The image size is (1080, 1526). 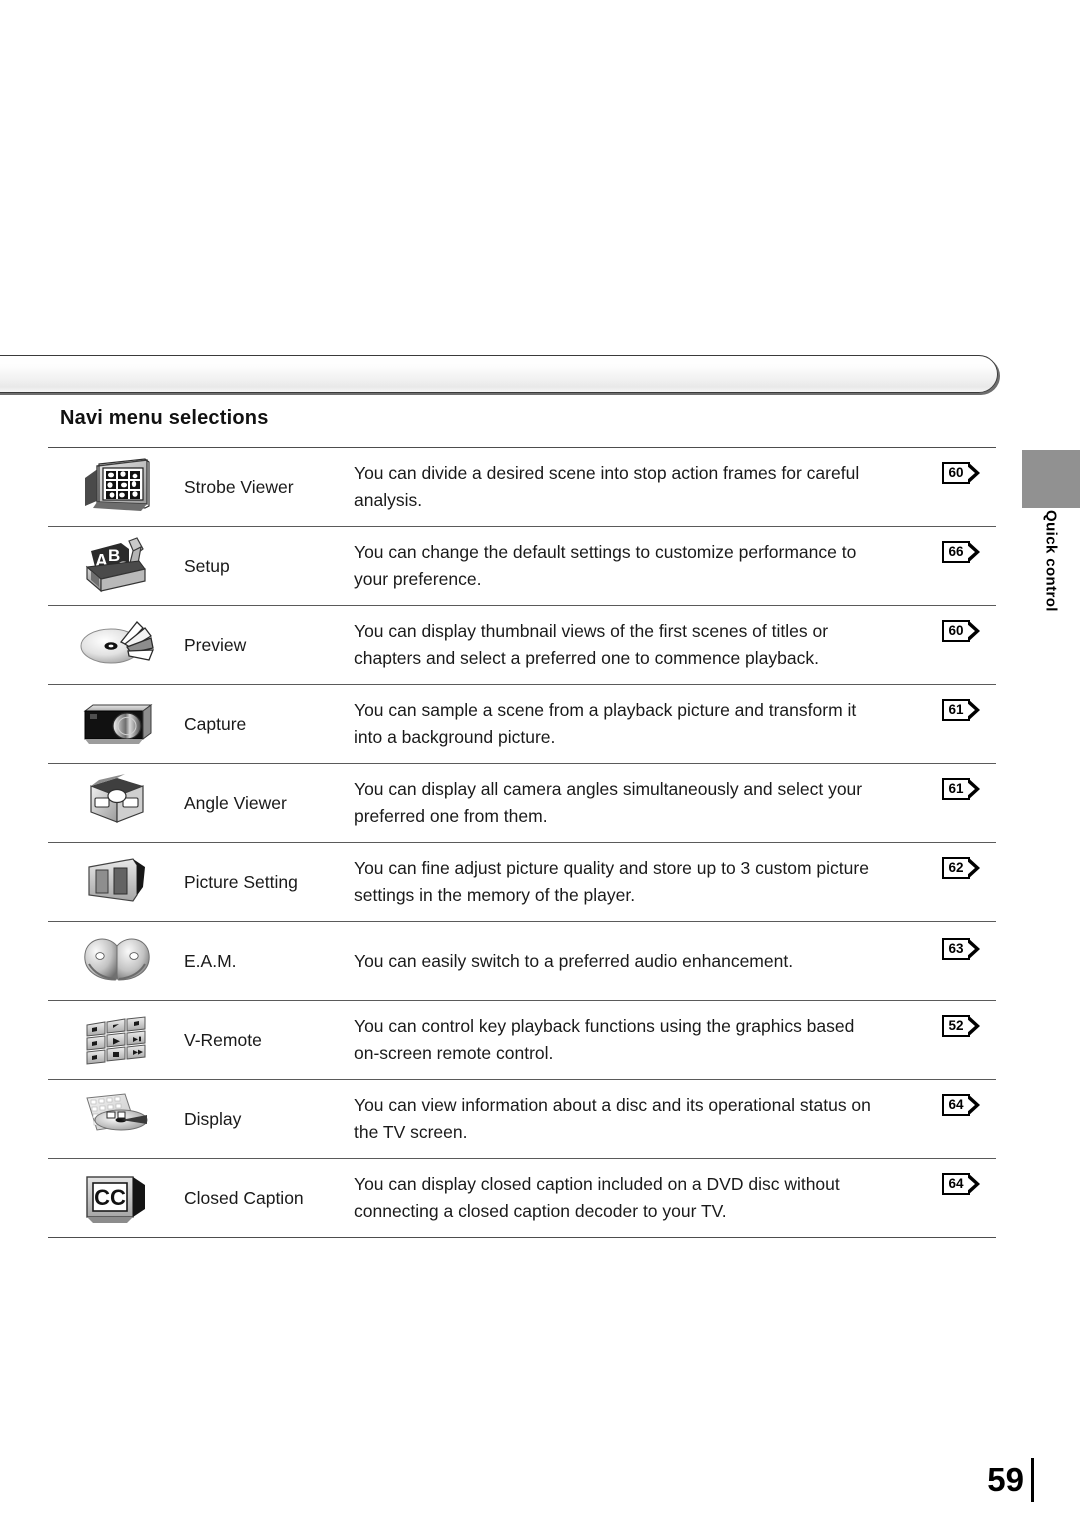 I want to click on page-reference-badge: 52, so click(x=961, y=1026).